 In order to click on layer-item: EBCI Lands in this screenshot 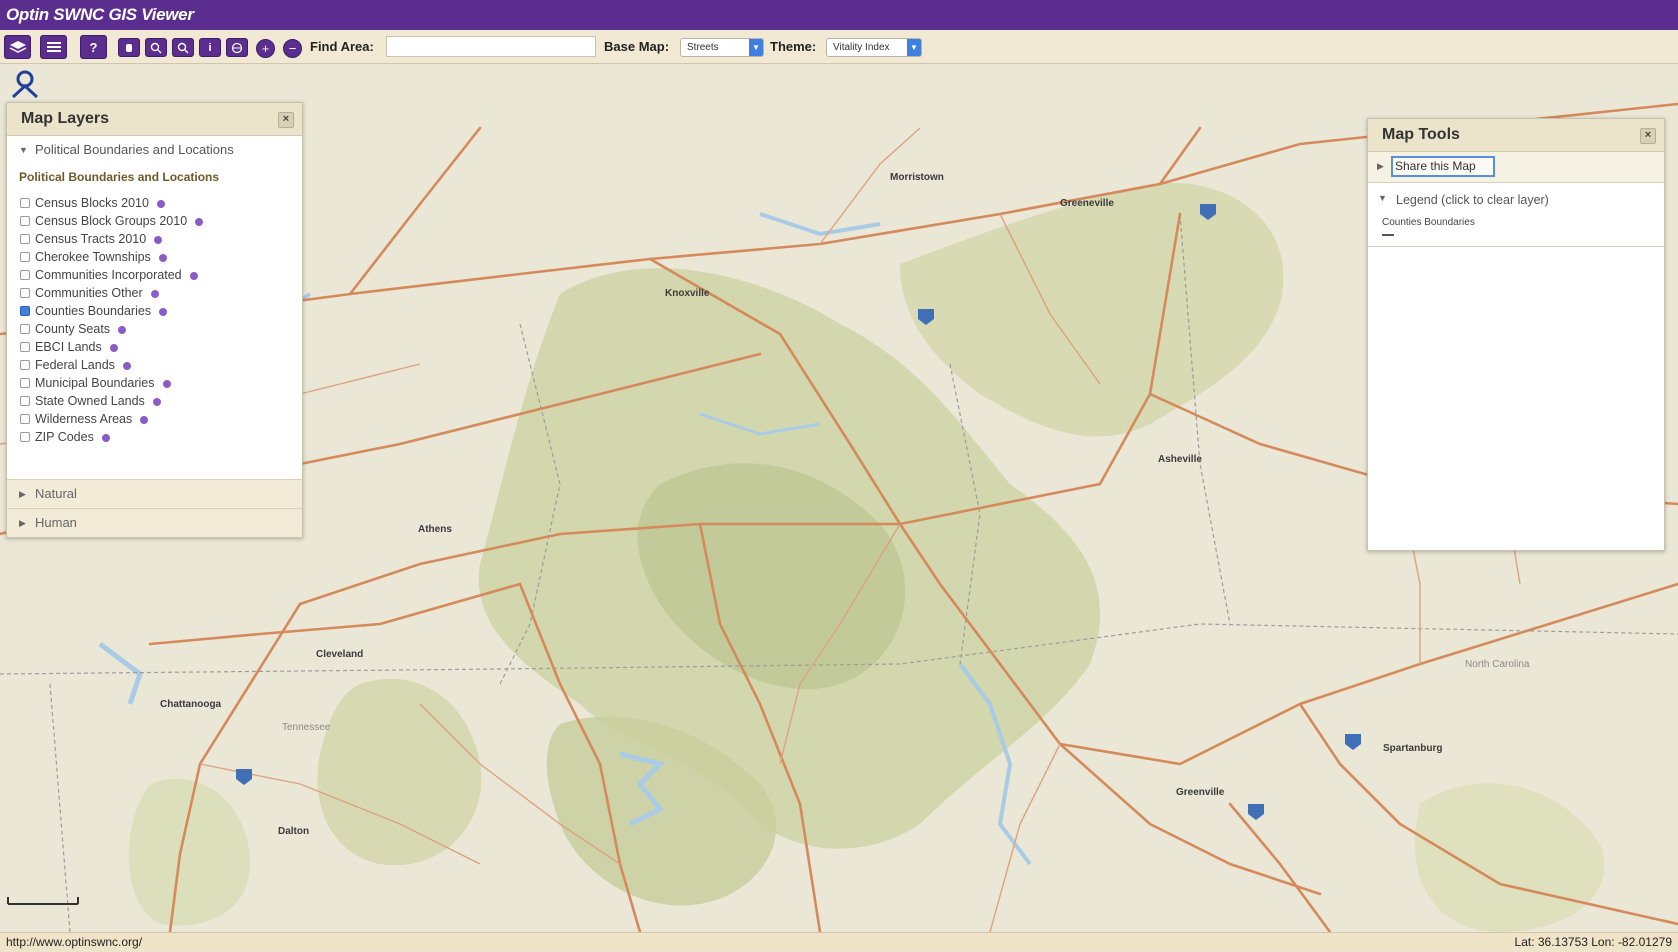, I will do `click(154, 347)`.